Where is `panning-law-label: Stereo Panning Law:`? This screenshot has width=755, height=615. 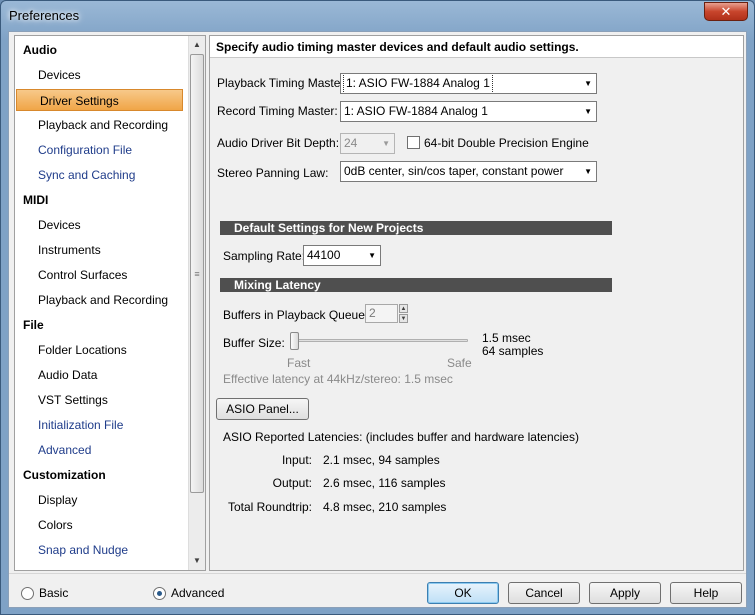 panning-law-label: Stereo Panning Law: is located at coordinates (273, 173).